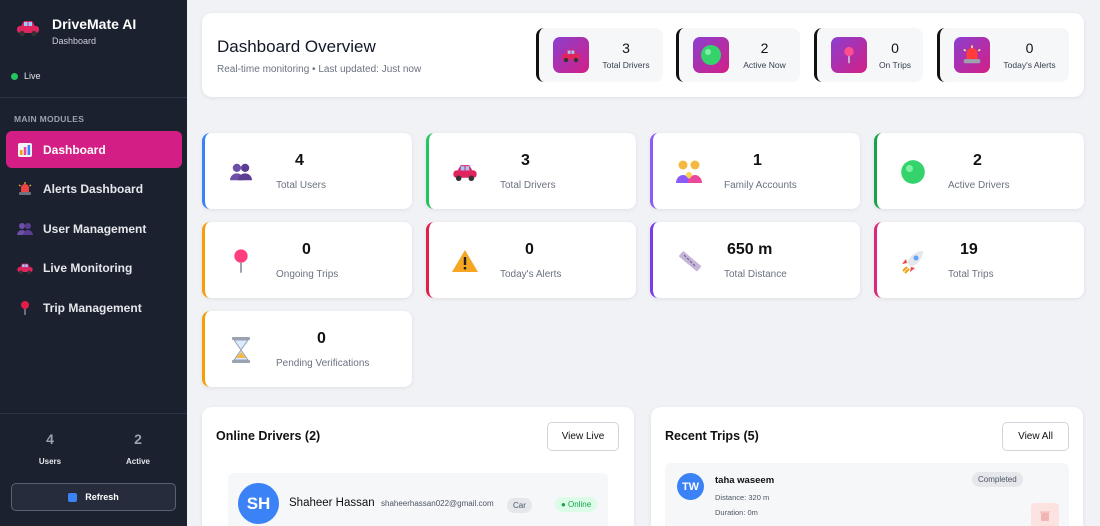 The image size is (1100, 526). I want to click on delete-trip-button, so click(1045, 514).